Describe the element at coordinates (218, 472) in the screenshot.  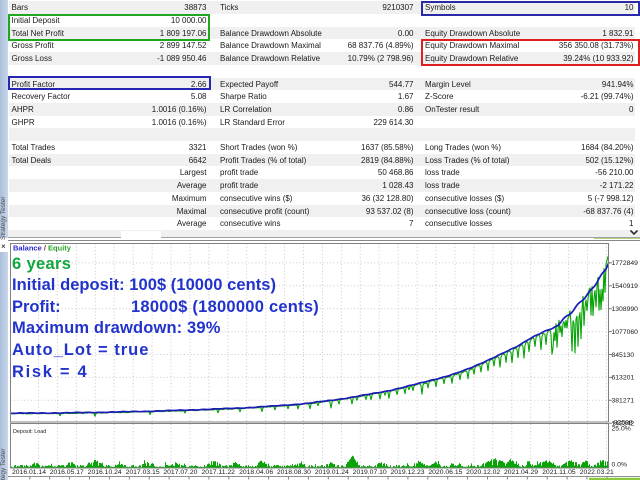
I see `svg-text: 2017.11.22` at that location.